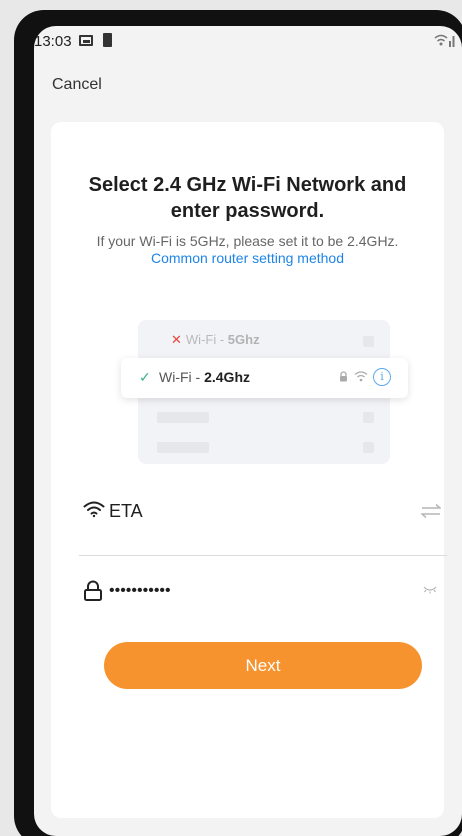  What do you see at coordinates (227, 377) in the screenshot?
I see `illustration-24ghz-band: 2.4Ghz` at bounding box center [227, 377].